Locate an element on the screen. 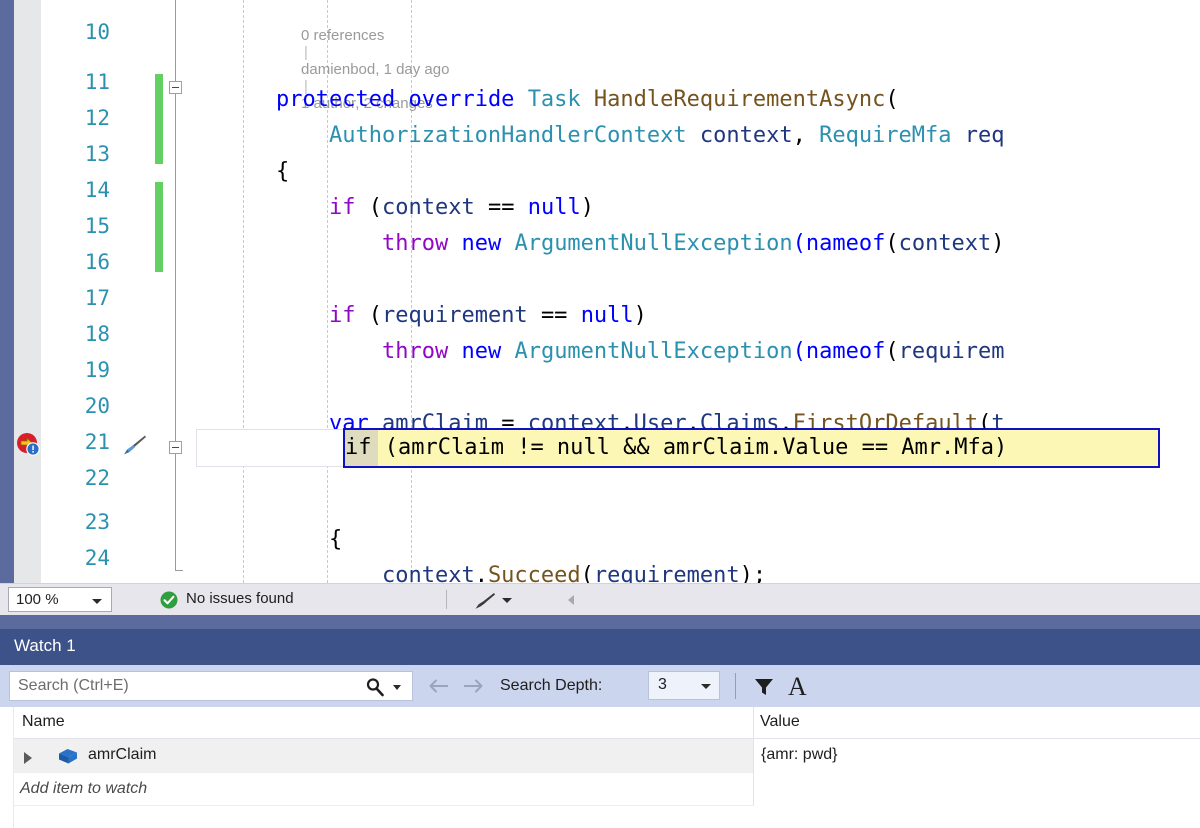 The image size is (1200, 828). watch-table-header: Name Value is located at coordinates (600, 723).